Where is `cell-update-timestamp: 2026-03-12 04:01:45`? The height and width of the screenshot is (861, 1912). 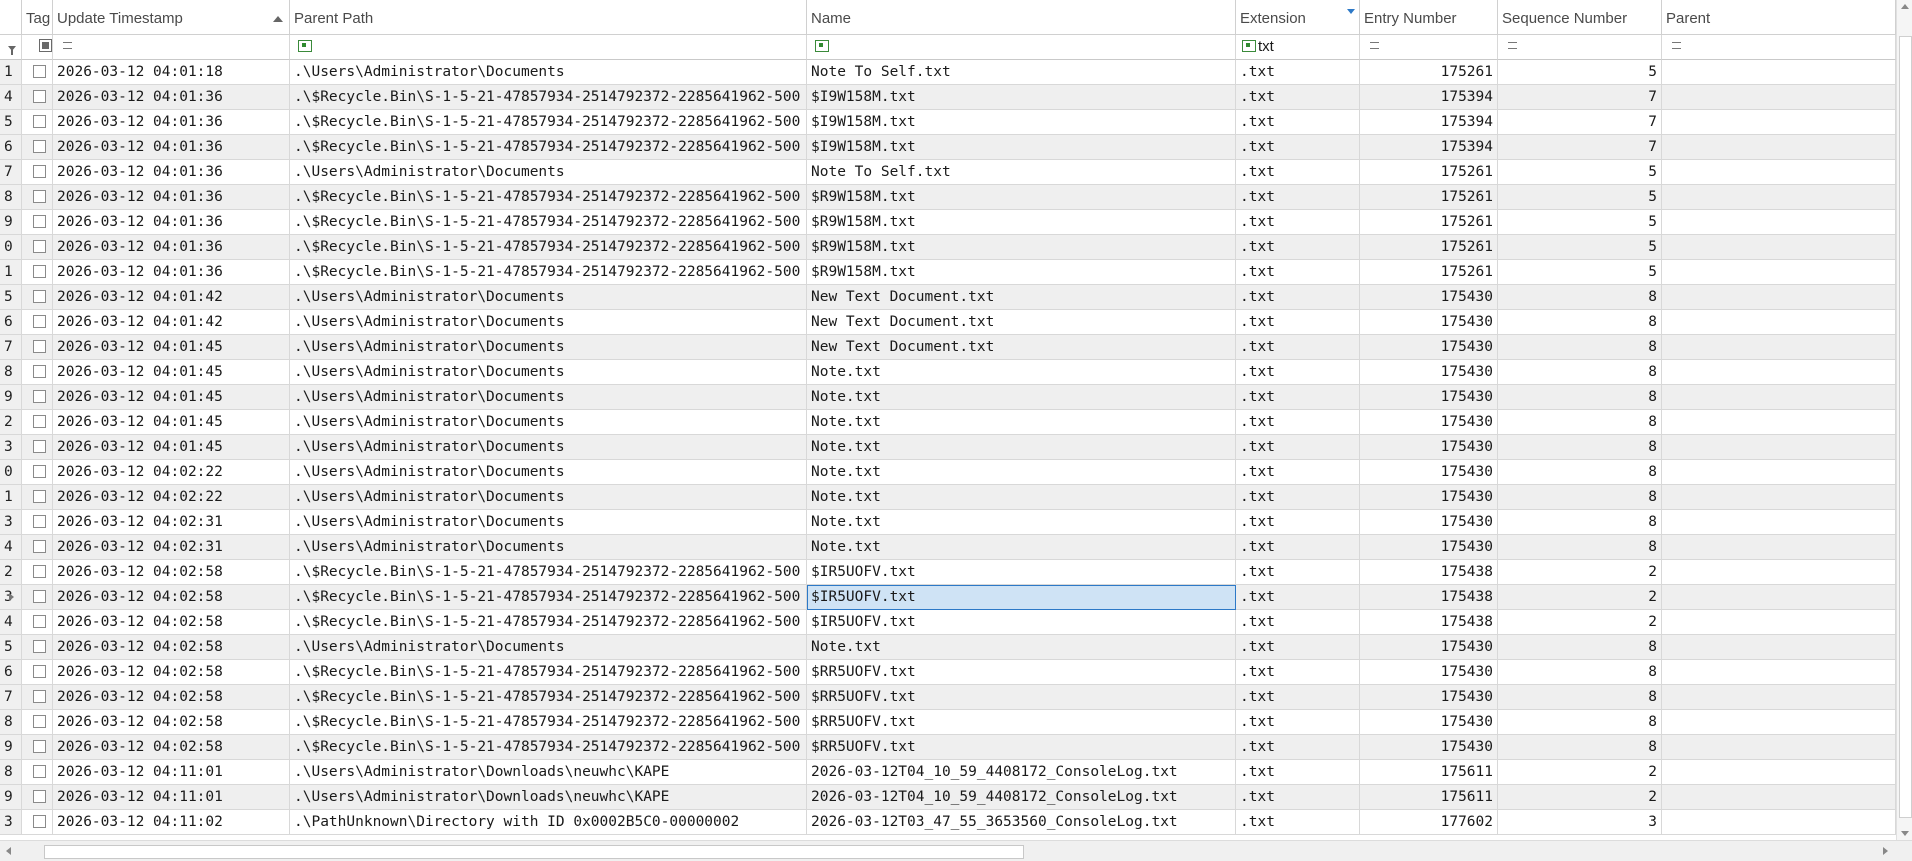
cell-update-timestamp: 2026-03-12 04:01:45 is located at coordinates (171, 372).